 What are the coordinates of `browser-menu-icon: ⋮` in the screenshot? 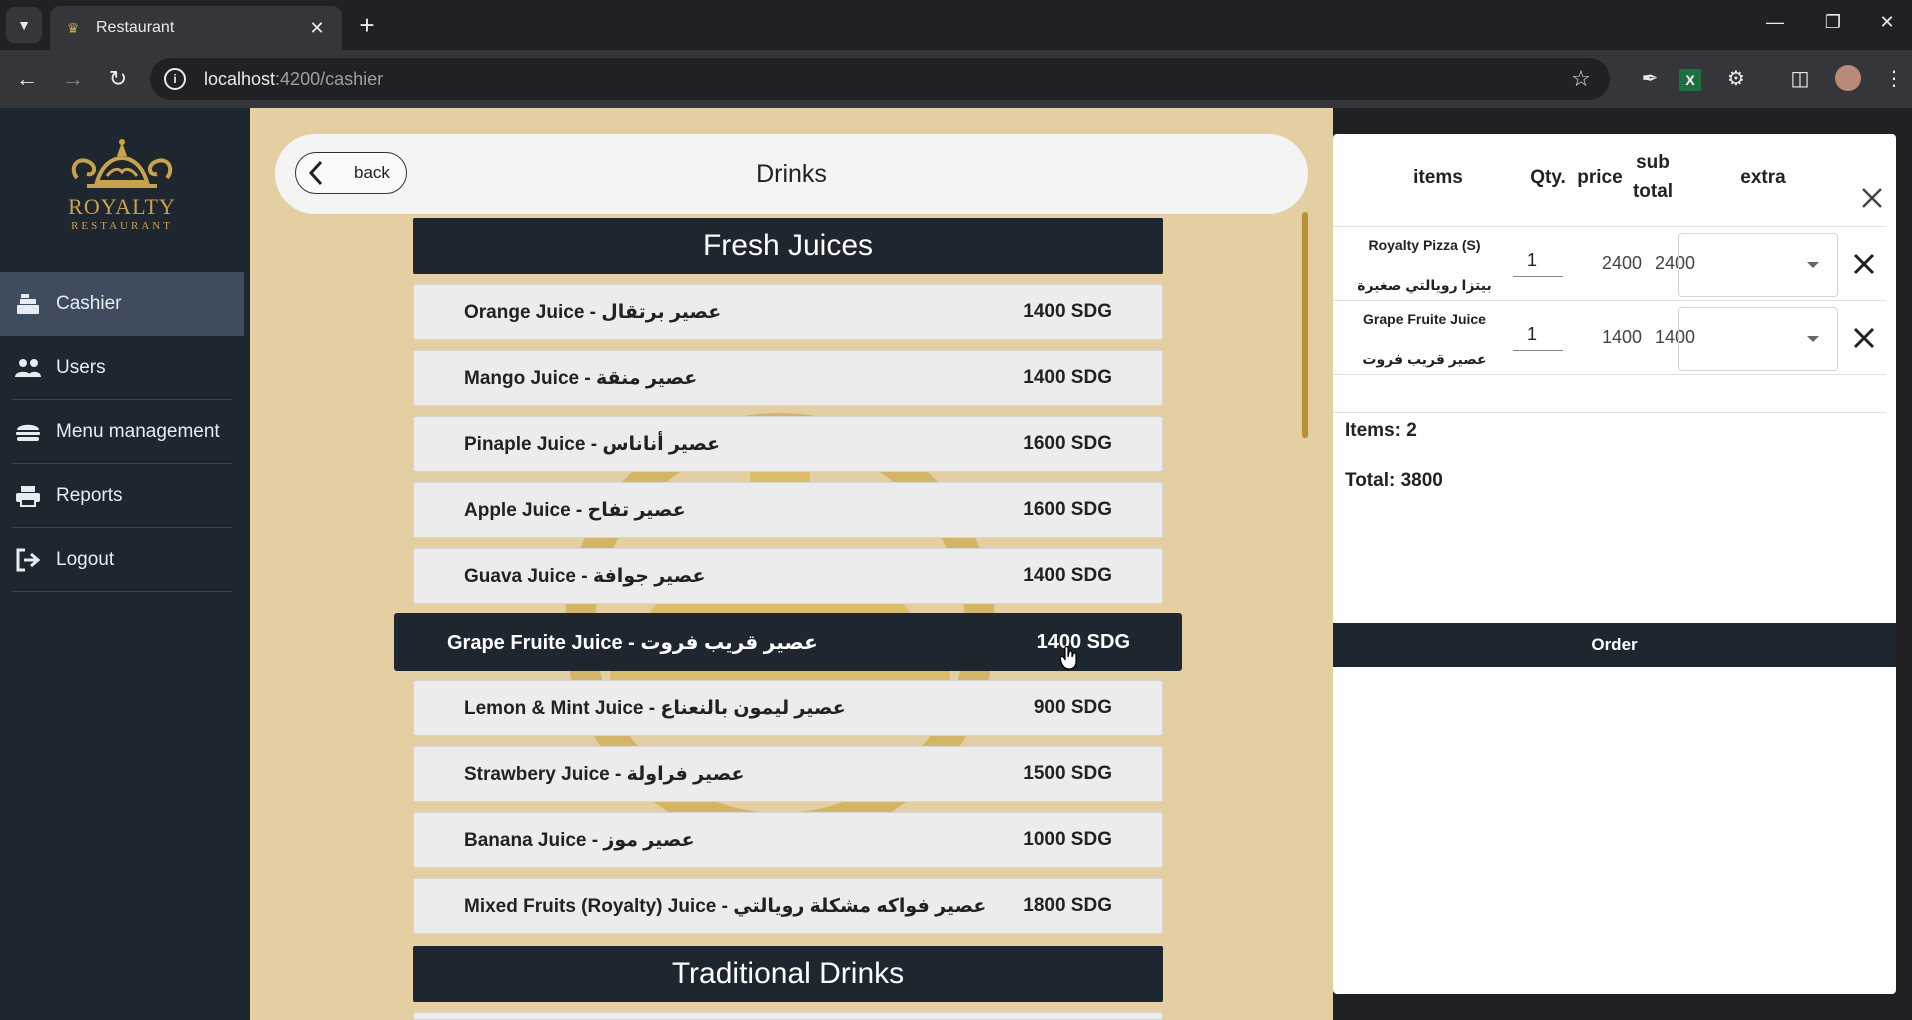 It's located at (1894, 78).